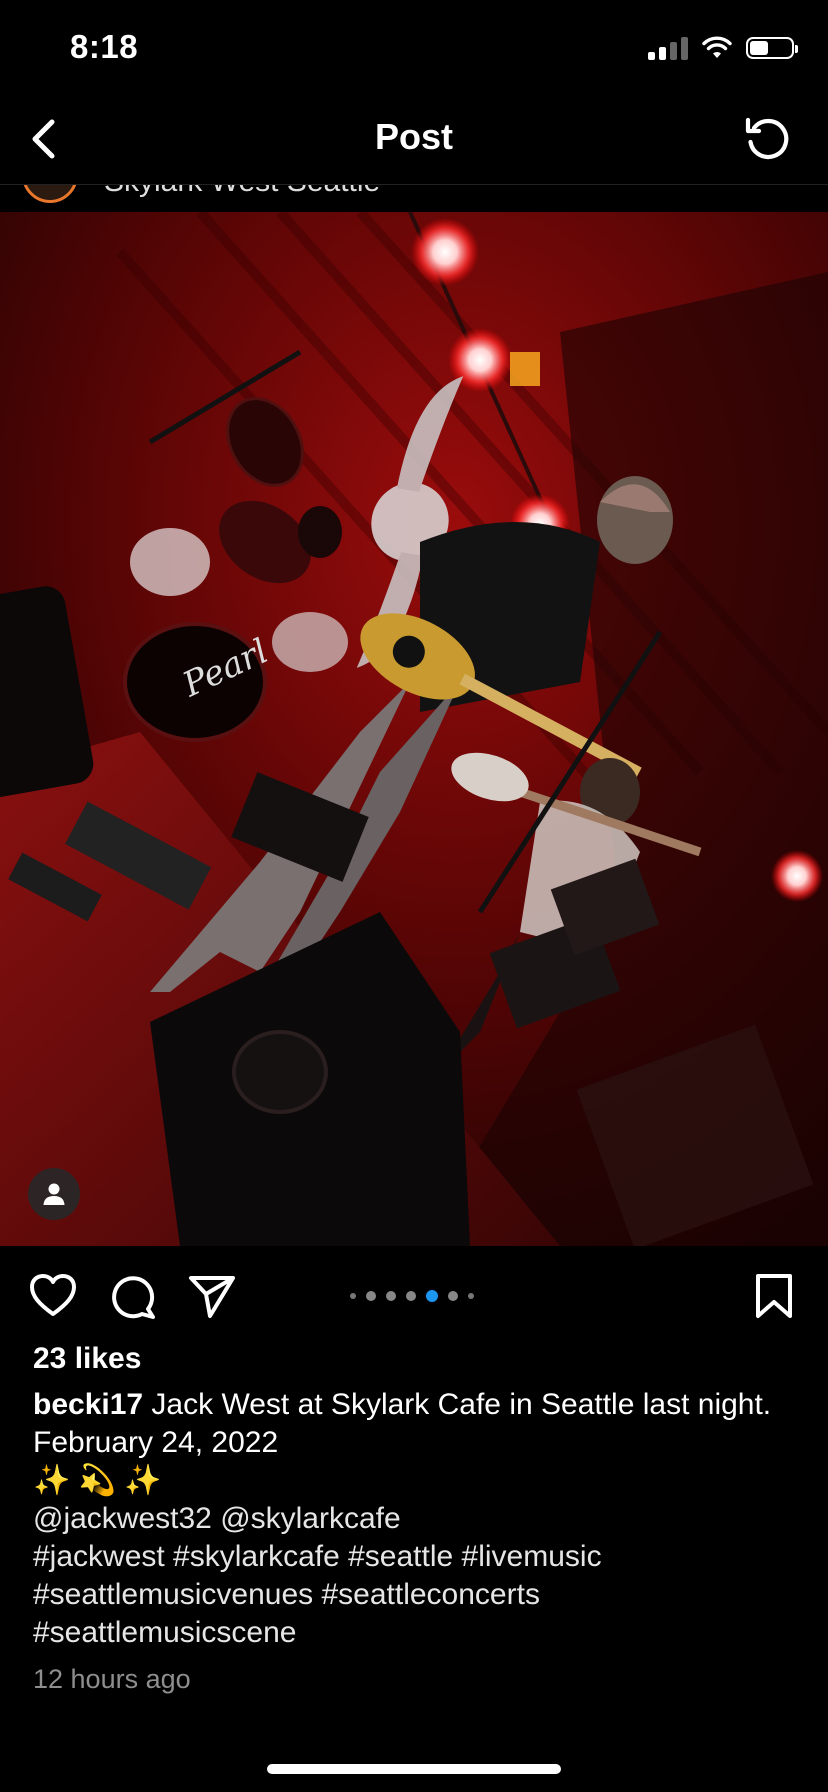  Describe the element at coordinates (88, 1404) in the screenshot. I see `username: becki17` at that location.